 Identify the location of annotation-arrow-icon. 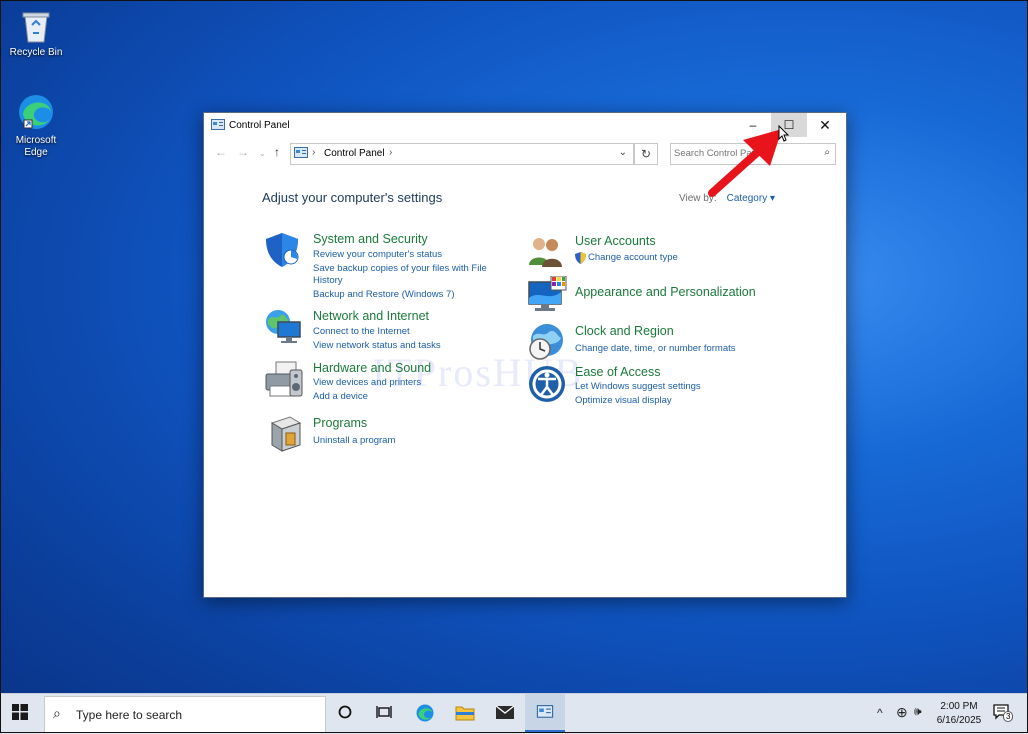
(745, 163).